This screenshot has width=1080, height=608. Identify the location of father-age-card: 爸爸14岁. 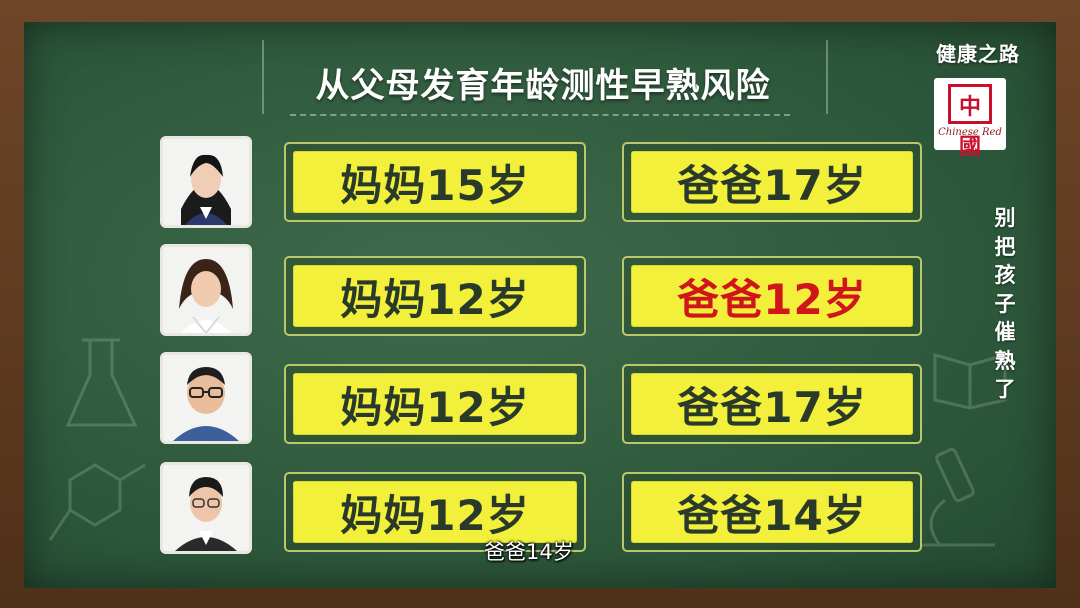
(772, 512).